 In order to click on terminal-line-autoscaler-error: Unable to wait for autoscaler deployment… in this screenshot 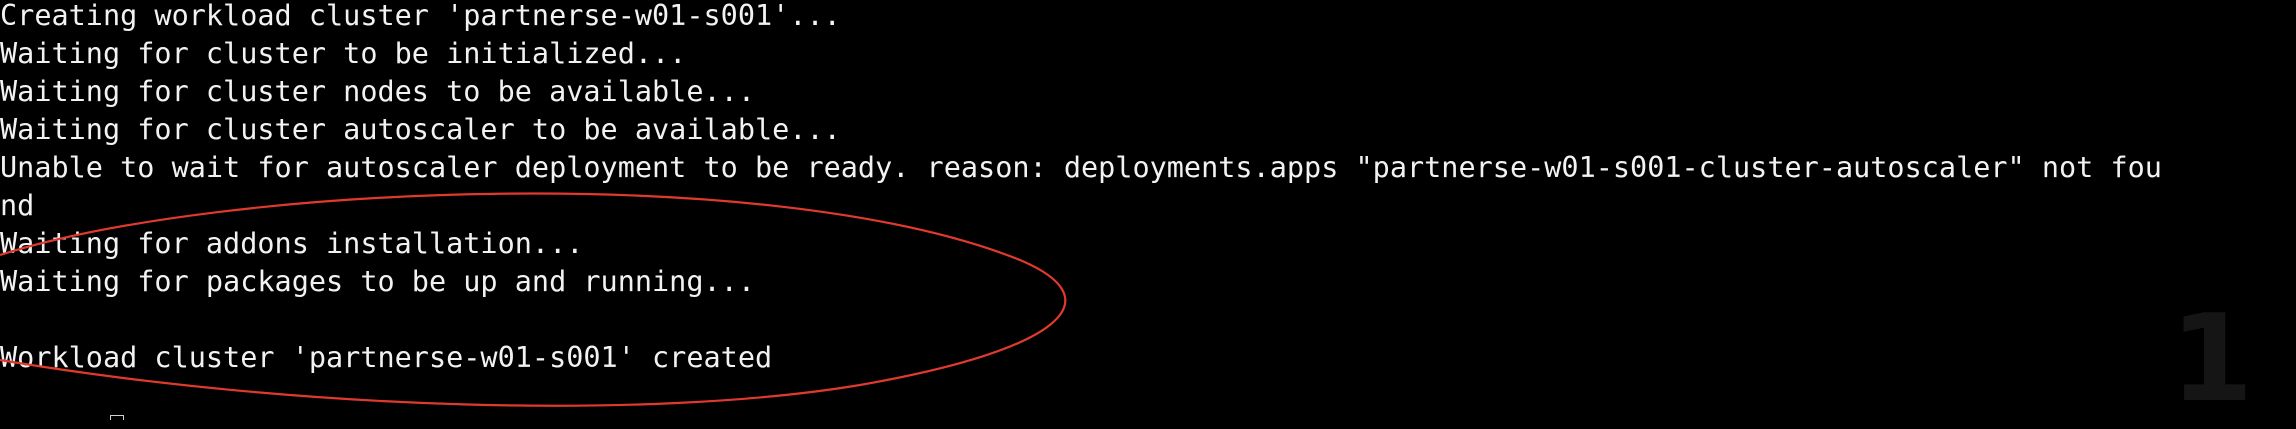, I will do `click(1081, 167)`.